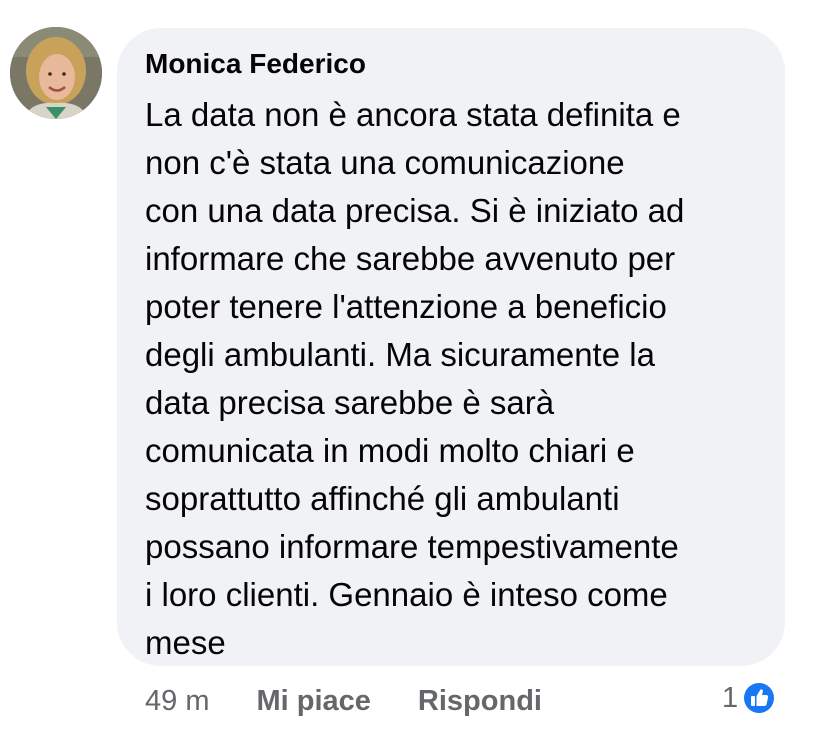 This screenshot has width=832, height=740. What do you see at coordinates (480, 701) in the screenshot?
I see `reply-button: Rispondi` at bounding box center [480, 701].